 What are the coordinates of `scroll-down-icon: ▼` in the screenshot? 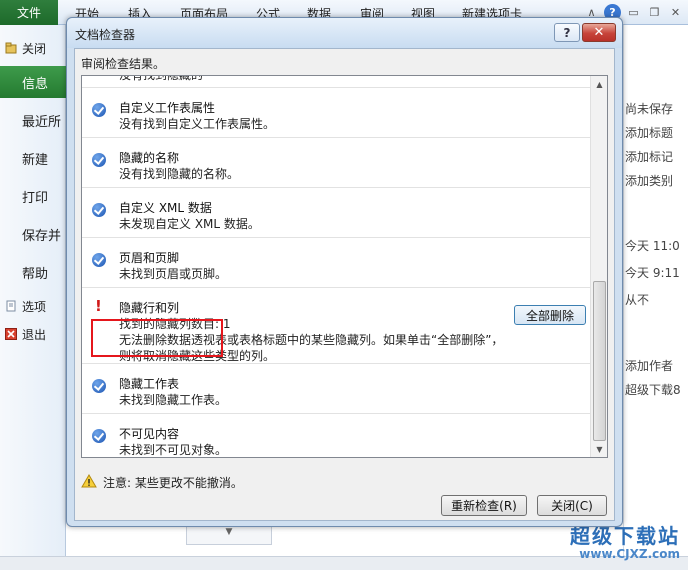 It's located at (599, 449).